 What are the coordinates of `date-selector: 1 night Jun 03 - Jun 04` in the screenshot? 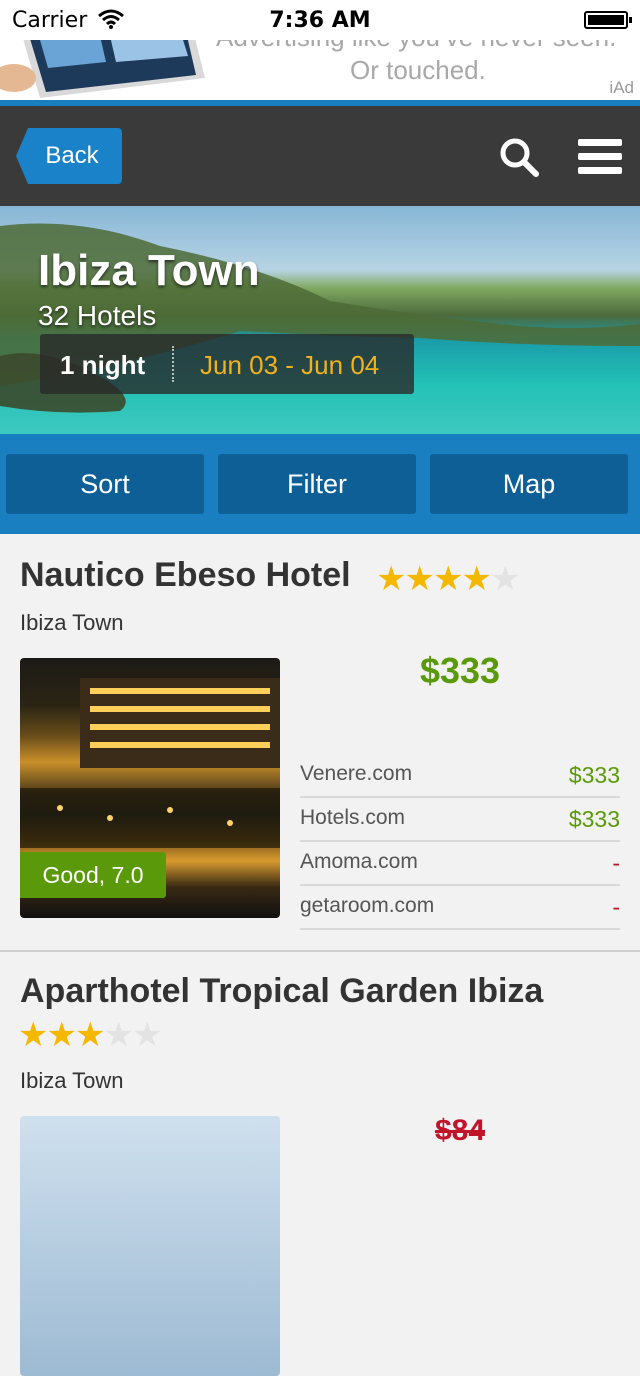 It's located at (227, 364).